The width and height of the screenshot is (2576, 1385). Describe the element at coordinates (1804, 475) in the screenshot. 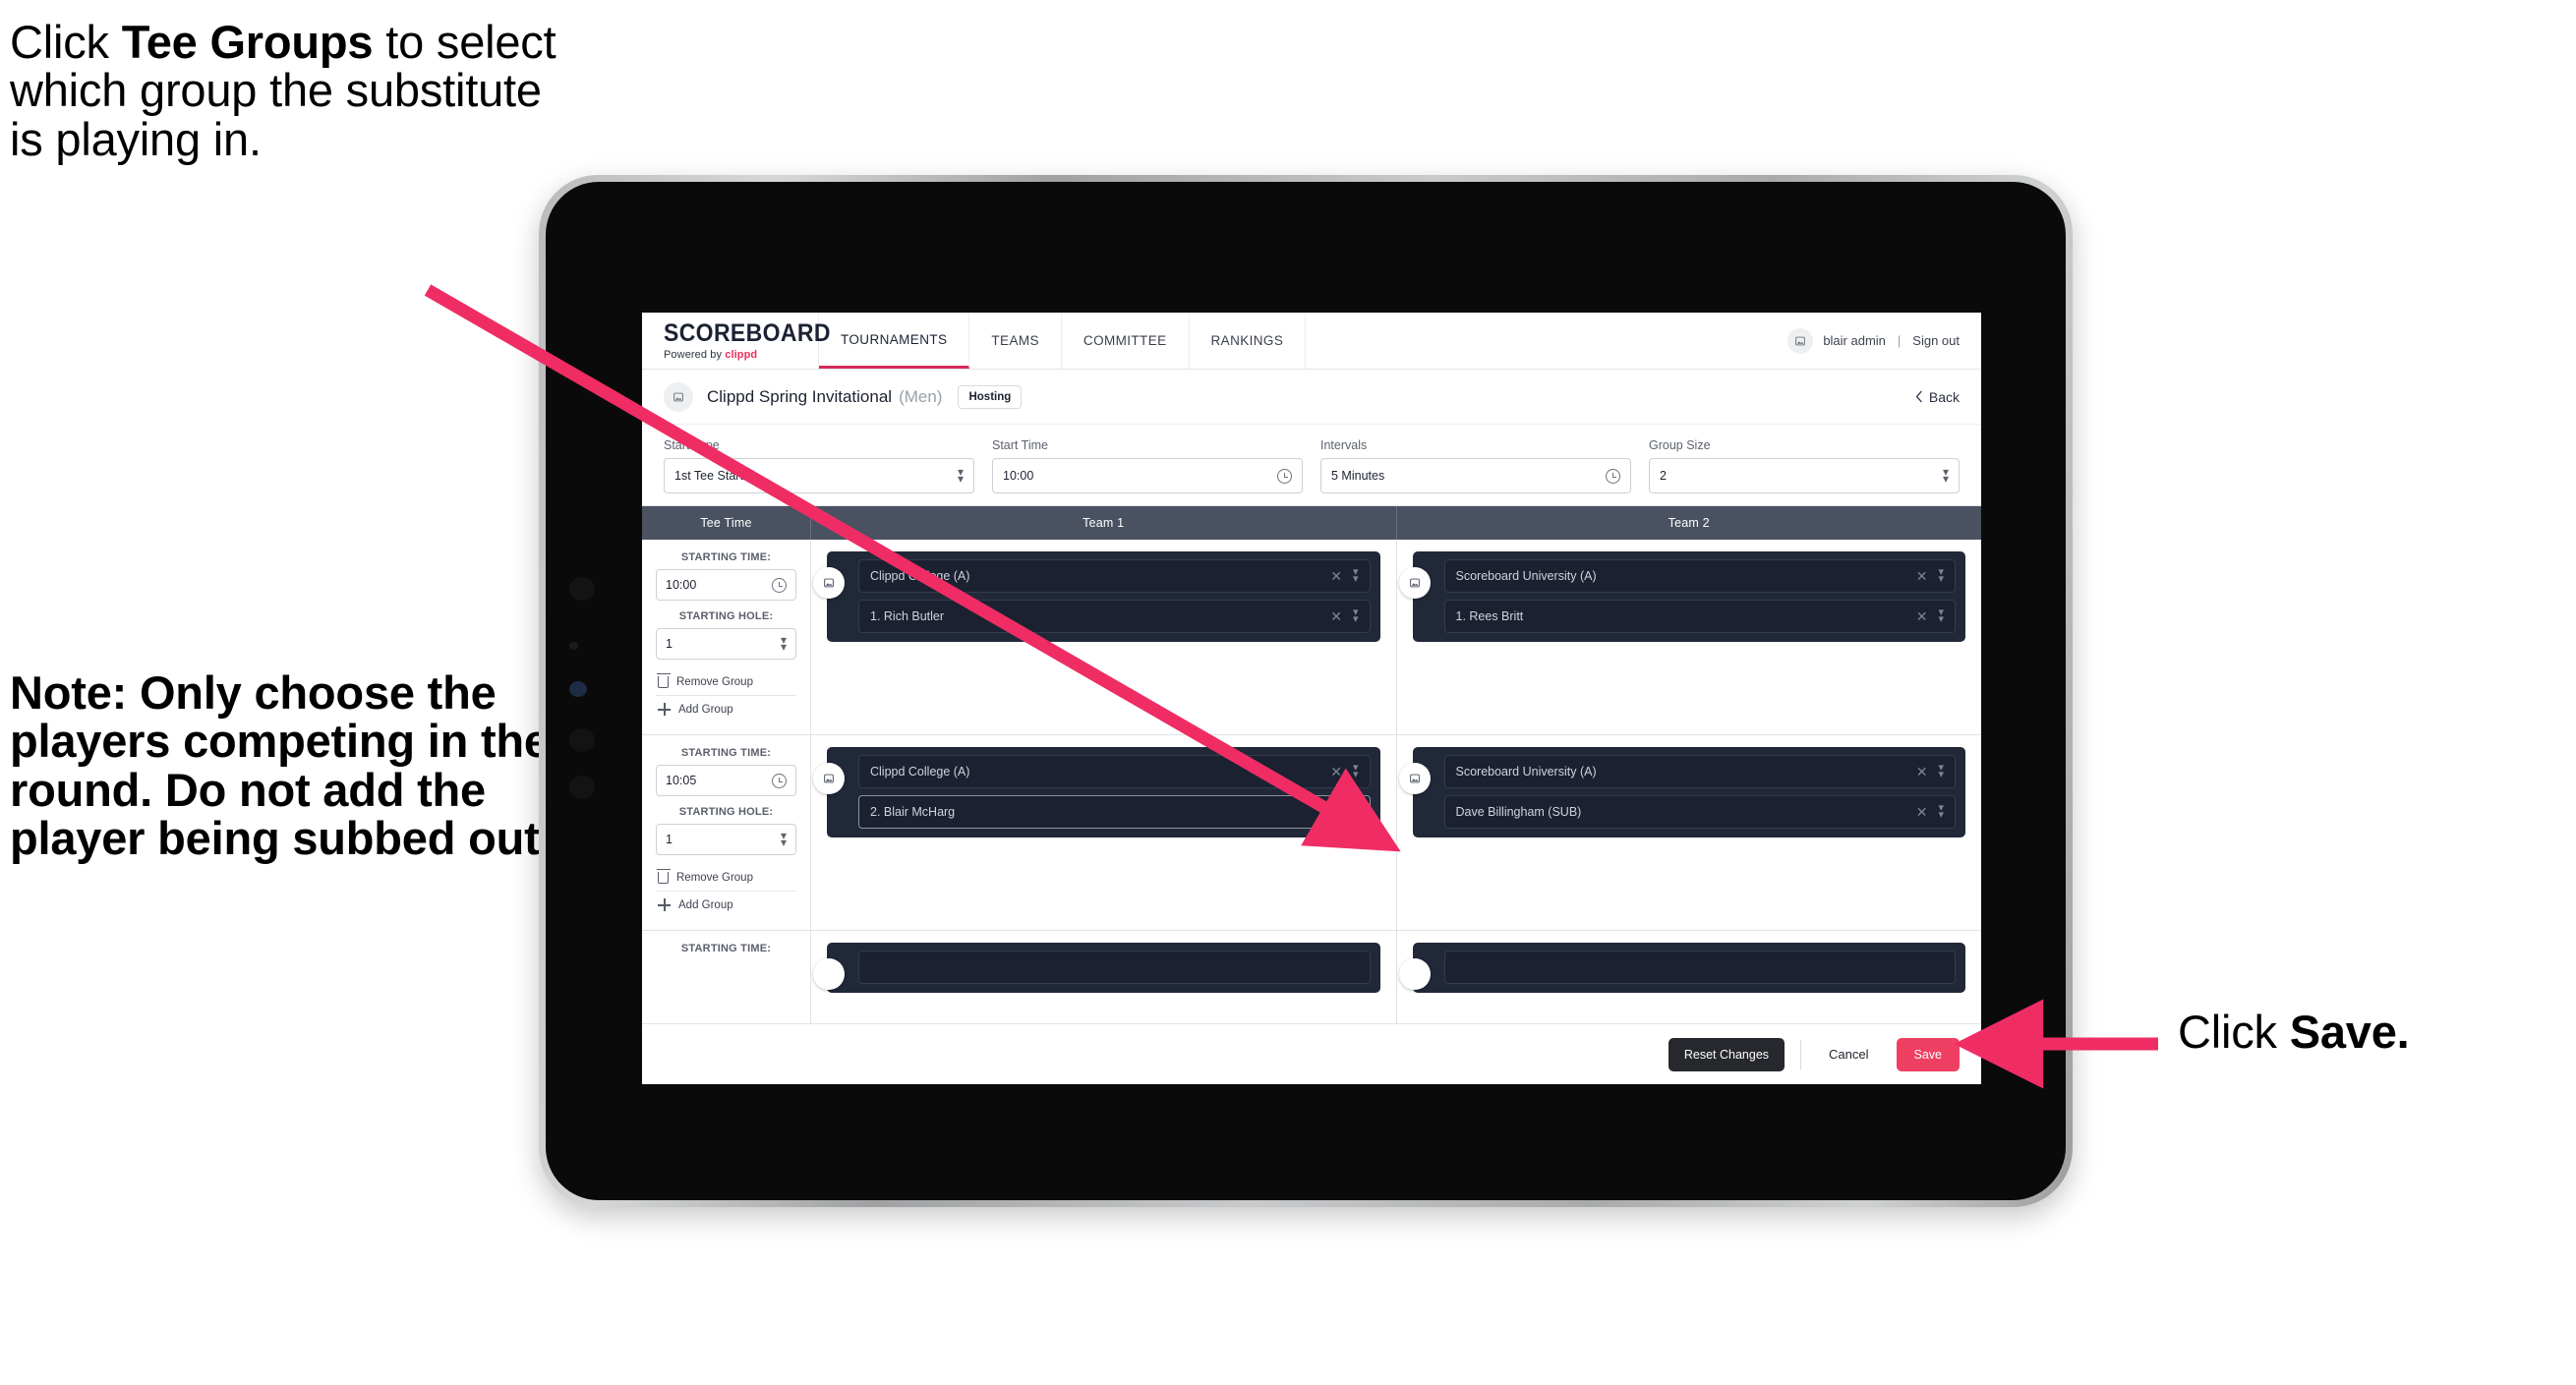

I see `group-size-stepper: 2 ▾ ▾` at that location.